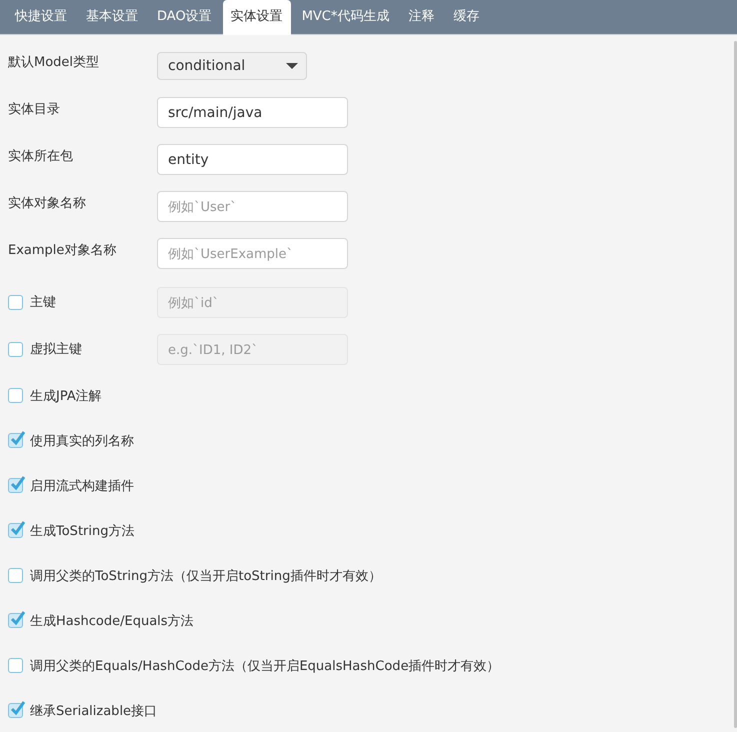  What do you see at coordinates (82, 441) in the screenshot?
I see `checkbox-label: 使用真实的列名称` at bounding box center [82, 441].